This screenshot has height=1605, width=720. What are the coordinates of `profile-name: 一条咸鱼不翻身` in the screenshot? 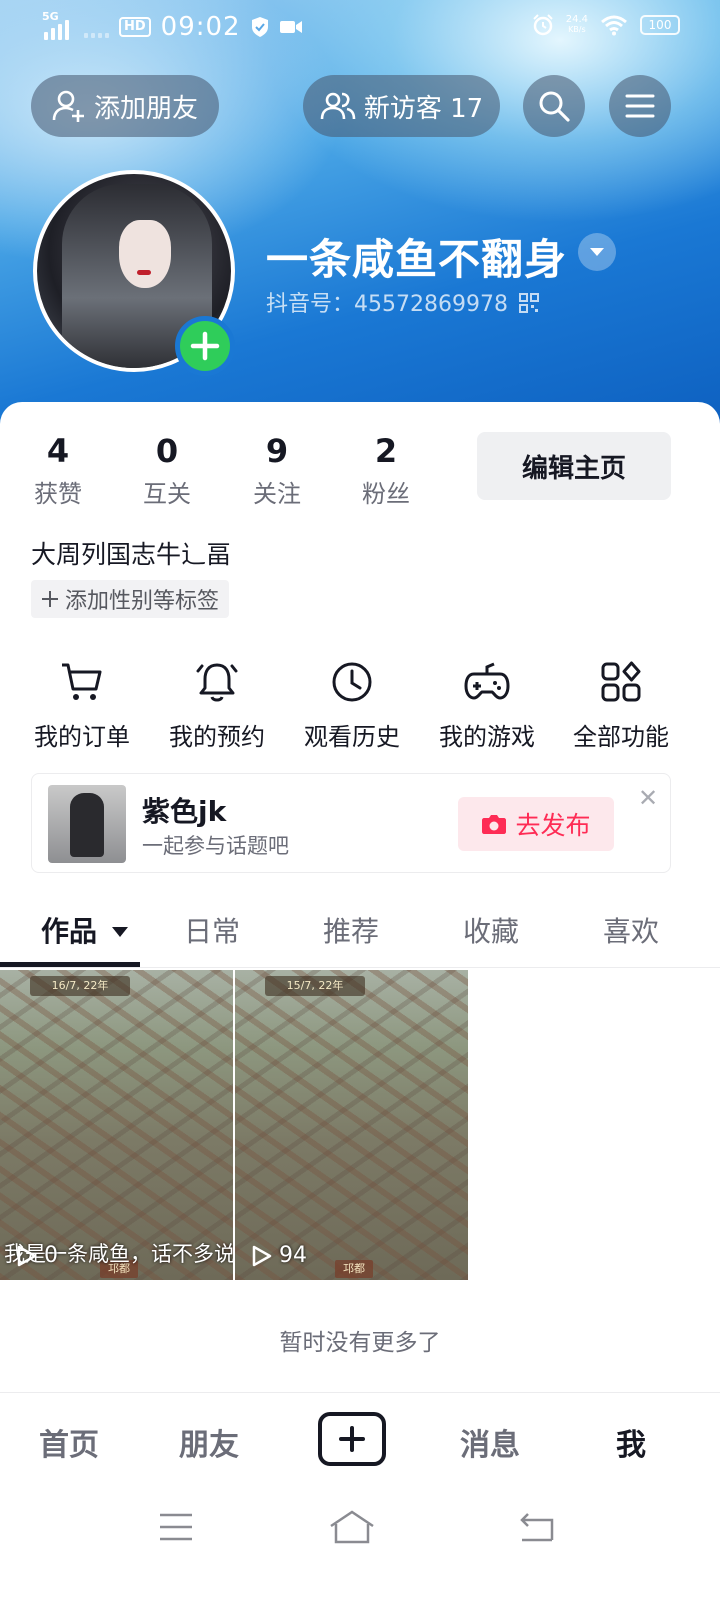 It's located at (416, 256).